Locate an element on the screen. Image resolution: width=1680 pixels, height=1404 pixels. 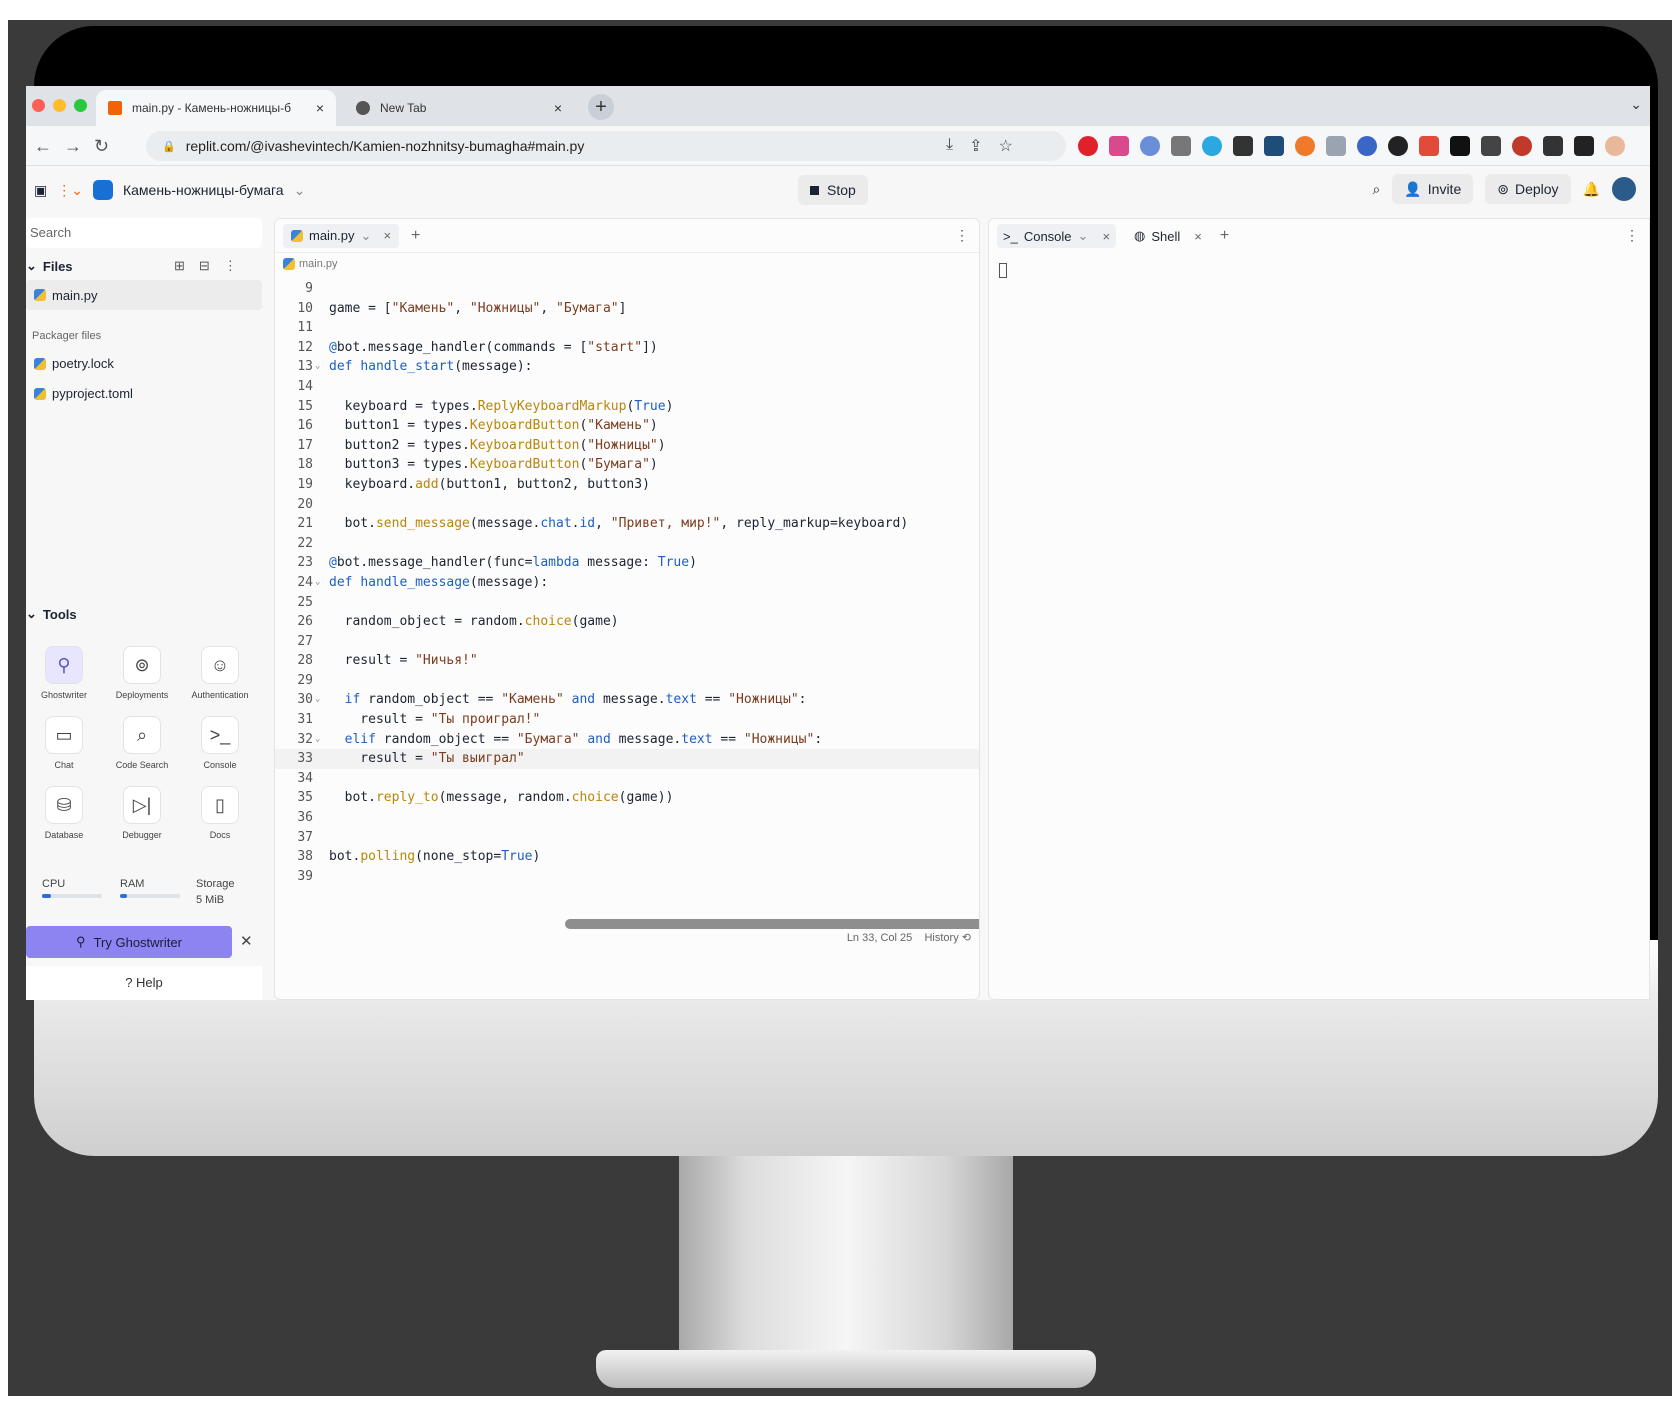
file-pyproject-toml: pyproject.toml is located at coordinates (83, 393).